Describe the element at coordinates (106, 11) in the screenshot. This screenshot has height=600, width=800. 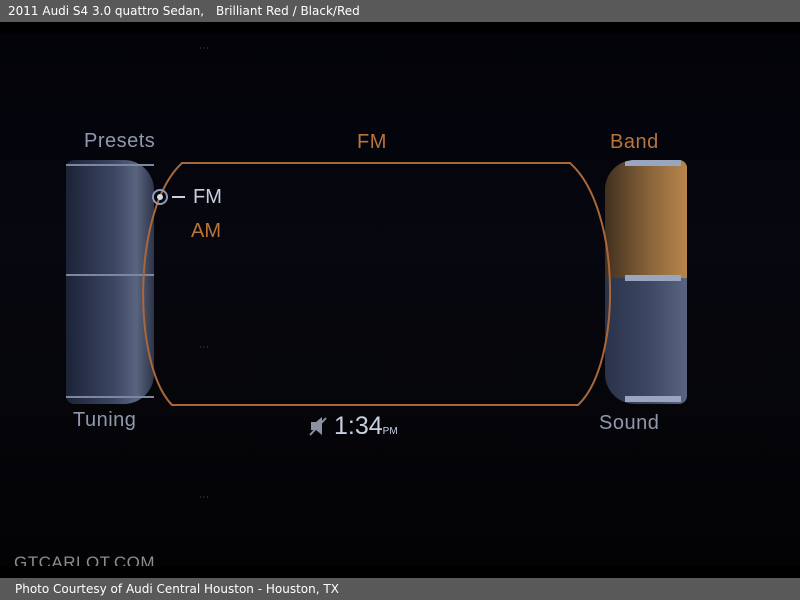
I see `vehicle-title: 2011 Audi S4 3.0 quattro Sedan,` at that location.